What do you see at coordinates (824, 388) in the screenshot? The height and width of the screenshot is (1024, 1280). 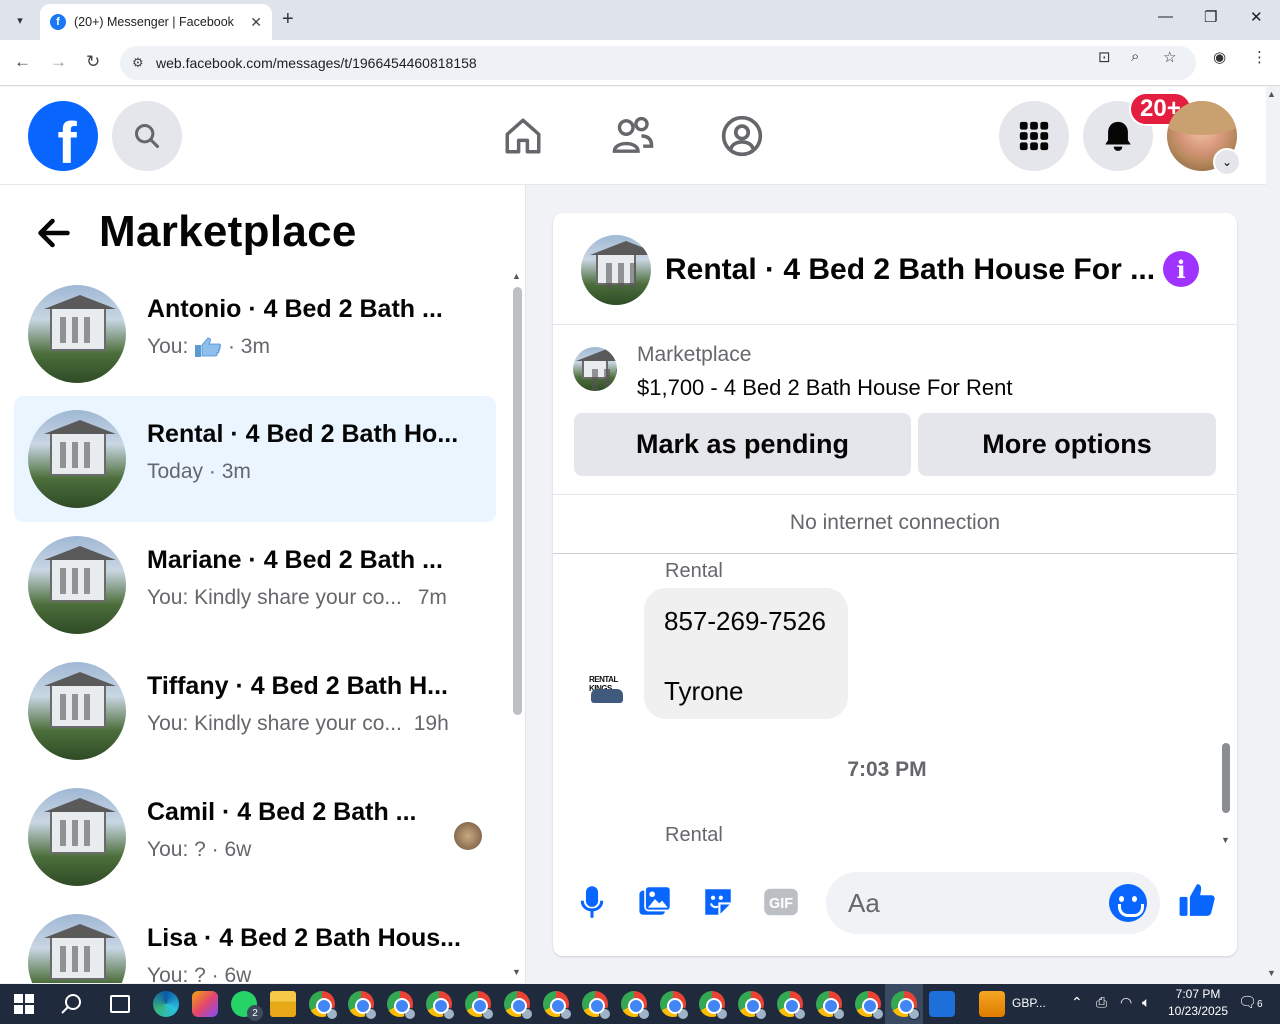 I see `listing-title: $1,700 - 4 Bed 2 Bath House For Rent` at bounding box center [824, 388].